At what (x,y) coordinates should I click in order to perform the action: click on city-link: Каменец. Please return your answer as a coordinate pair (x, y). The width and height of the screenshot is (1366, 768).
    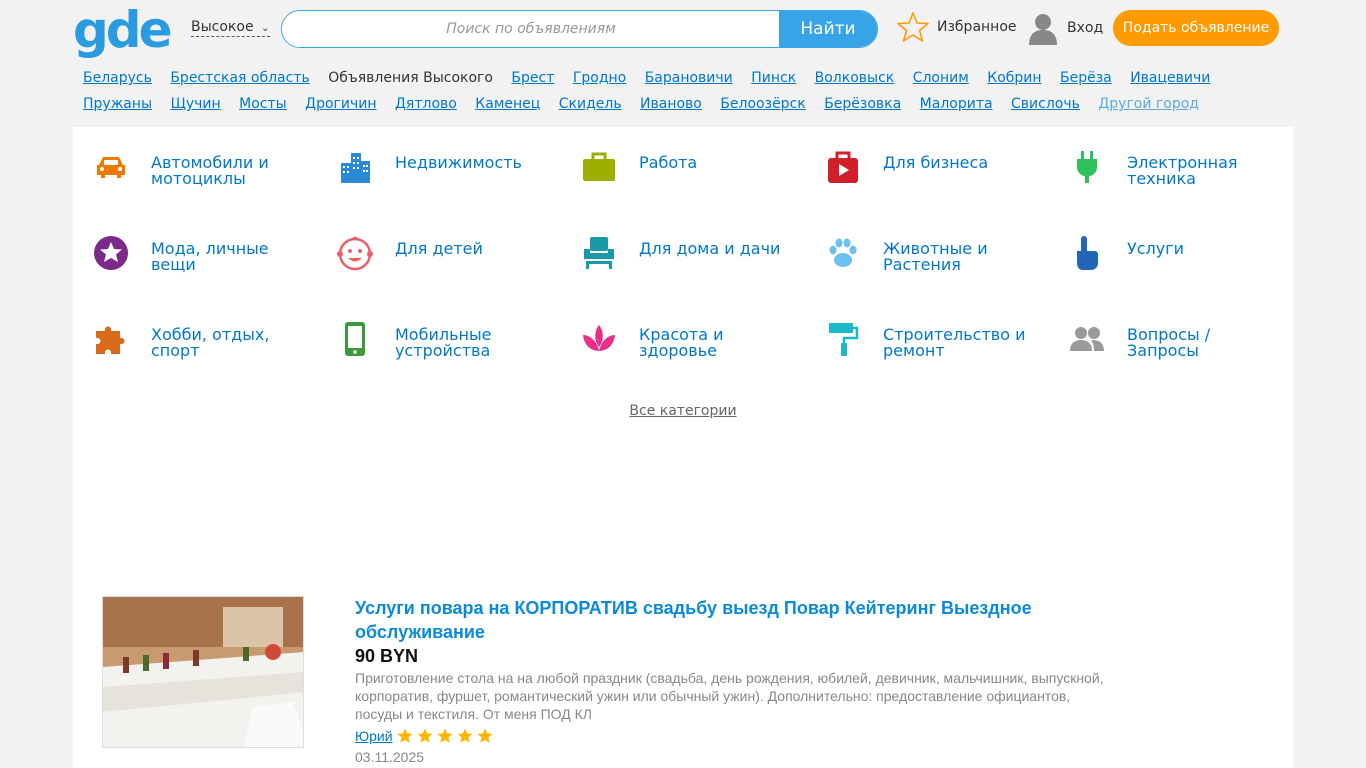
    Looking at the image, I should click on (507, 104).